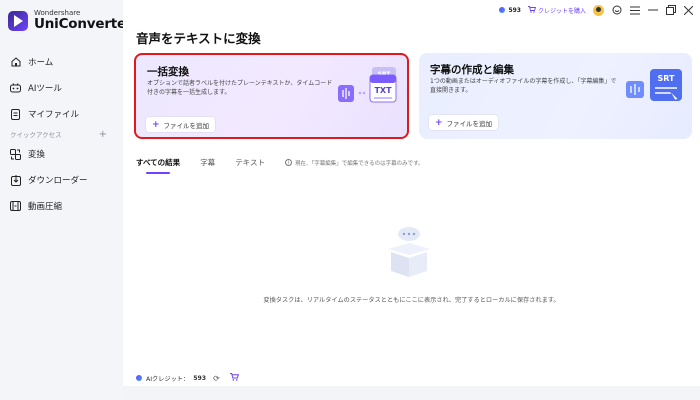 The height and width of the screenshot is (400, 700). Describe the element at coordinates (688, 10) in the screenshot. I see `close-icon` at that location.